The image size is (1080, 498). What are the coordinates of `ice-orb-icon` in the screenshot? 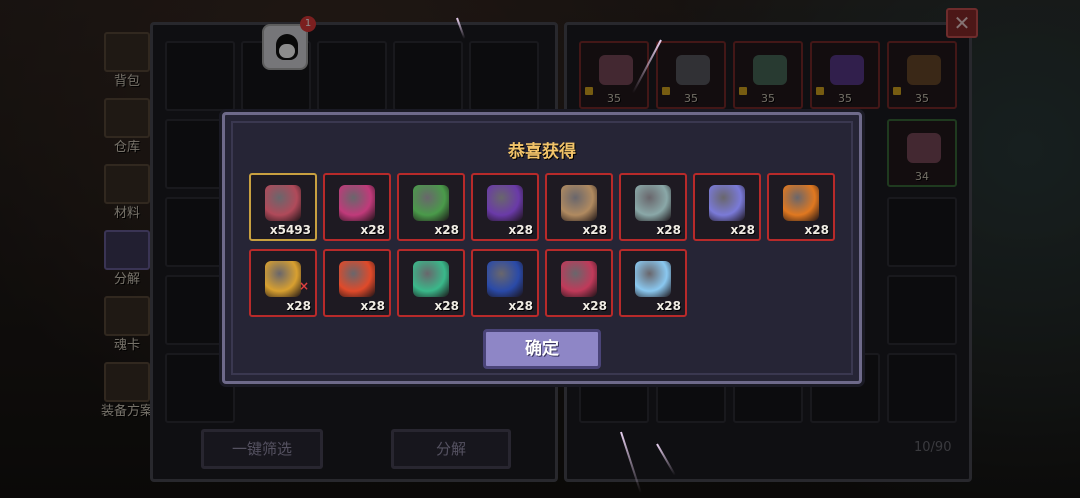 It's located at (653, 279).